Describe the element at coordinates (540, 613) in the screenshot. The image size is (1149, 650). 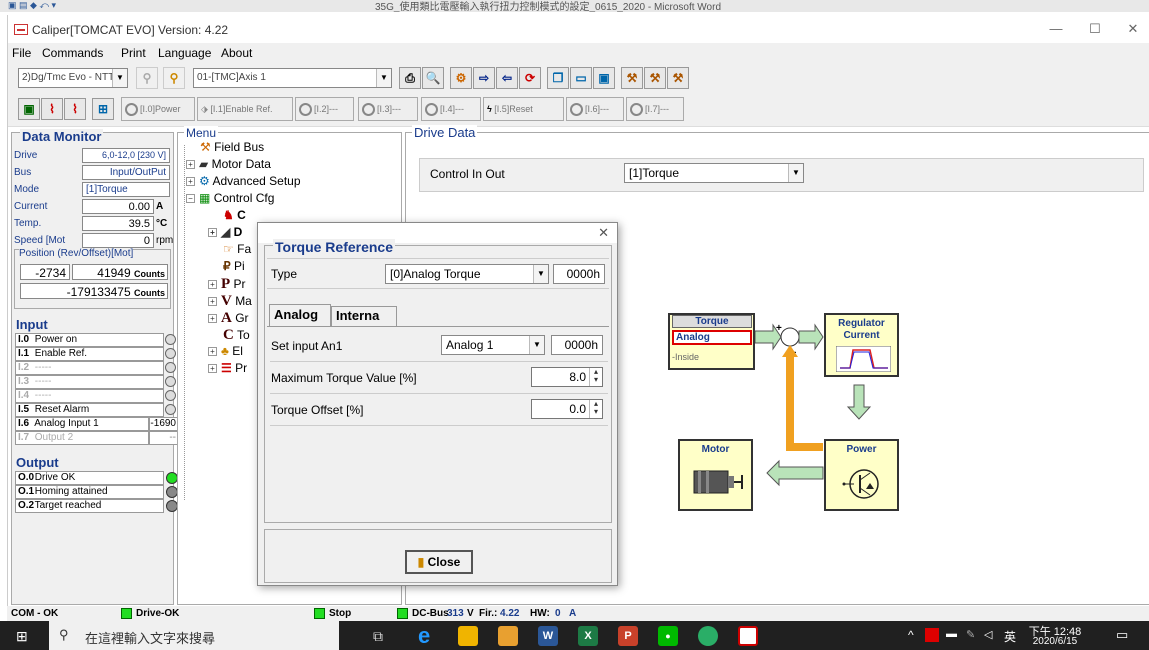
I see `status-hw-label: HW:` at that location.